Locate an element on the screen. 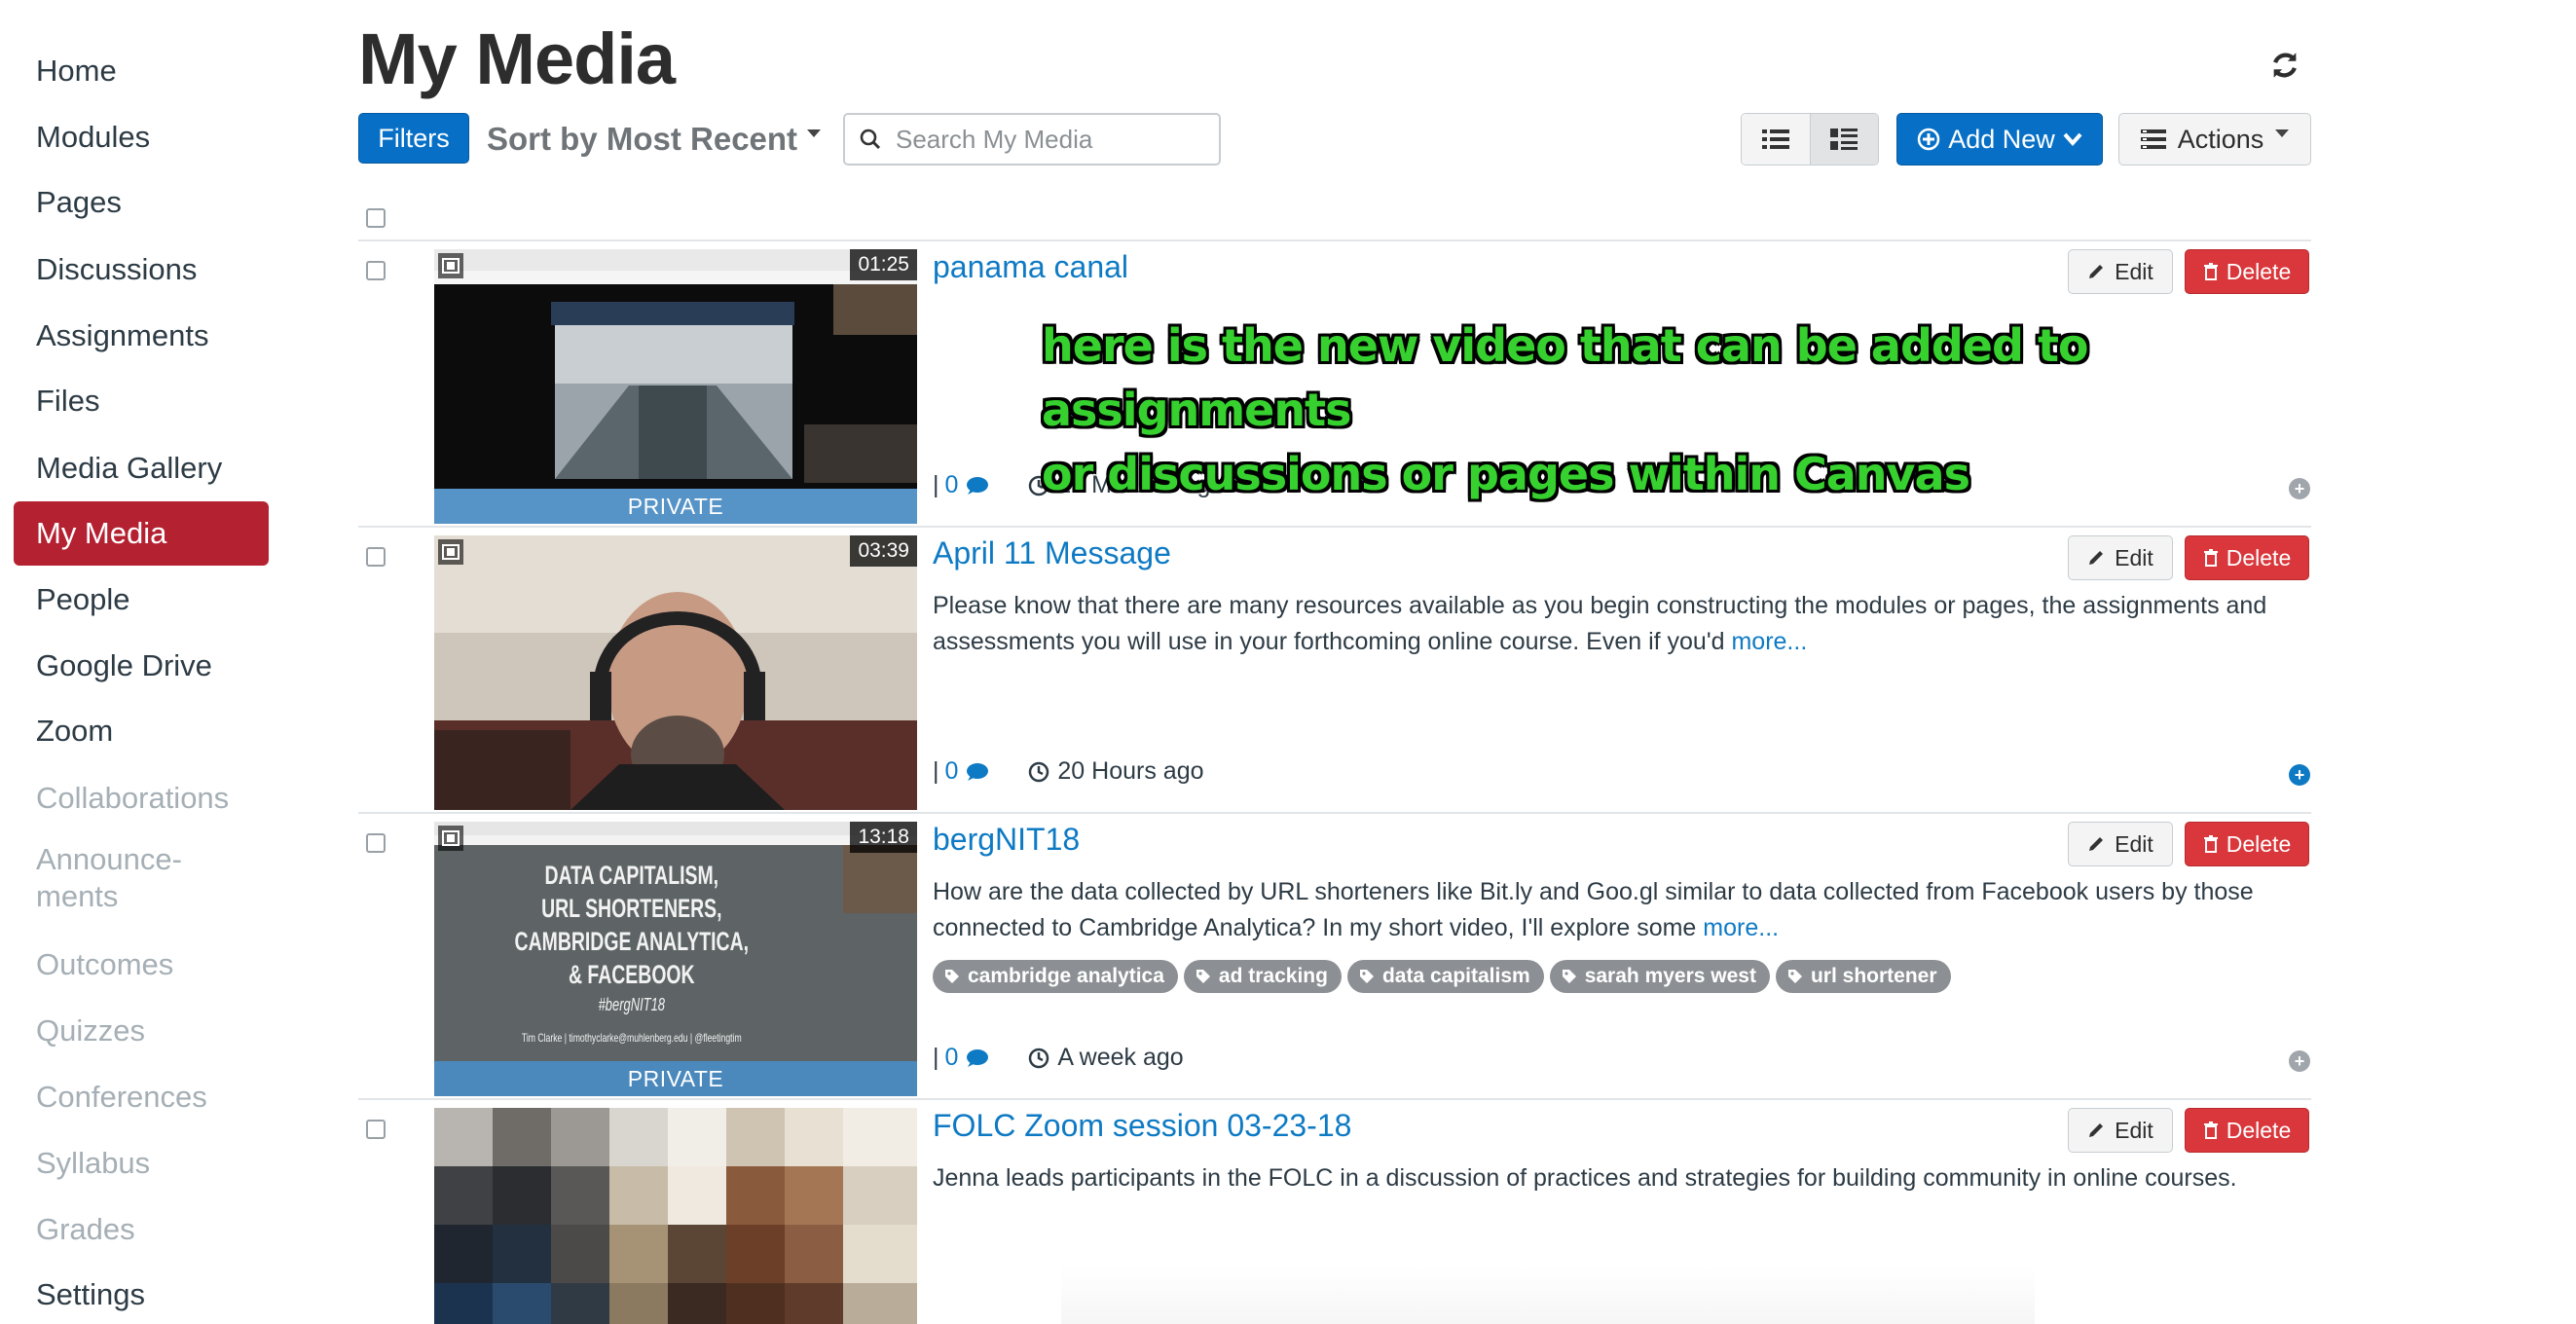 The width and height of the screenshot is (2576, 1324). nav-my-media: My Media is located at coordinates (141, 533).